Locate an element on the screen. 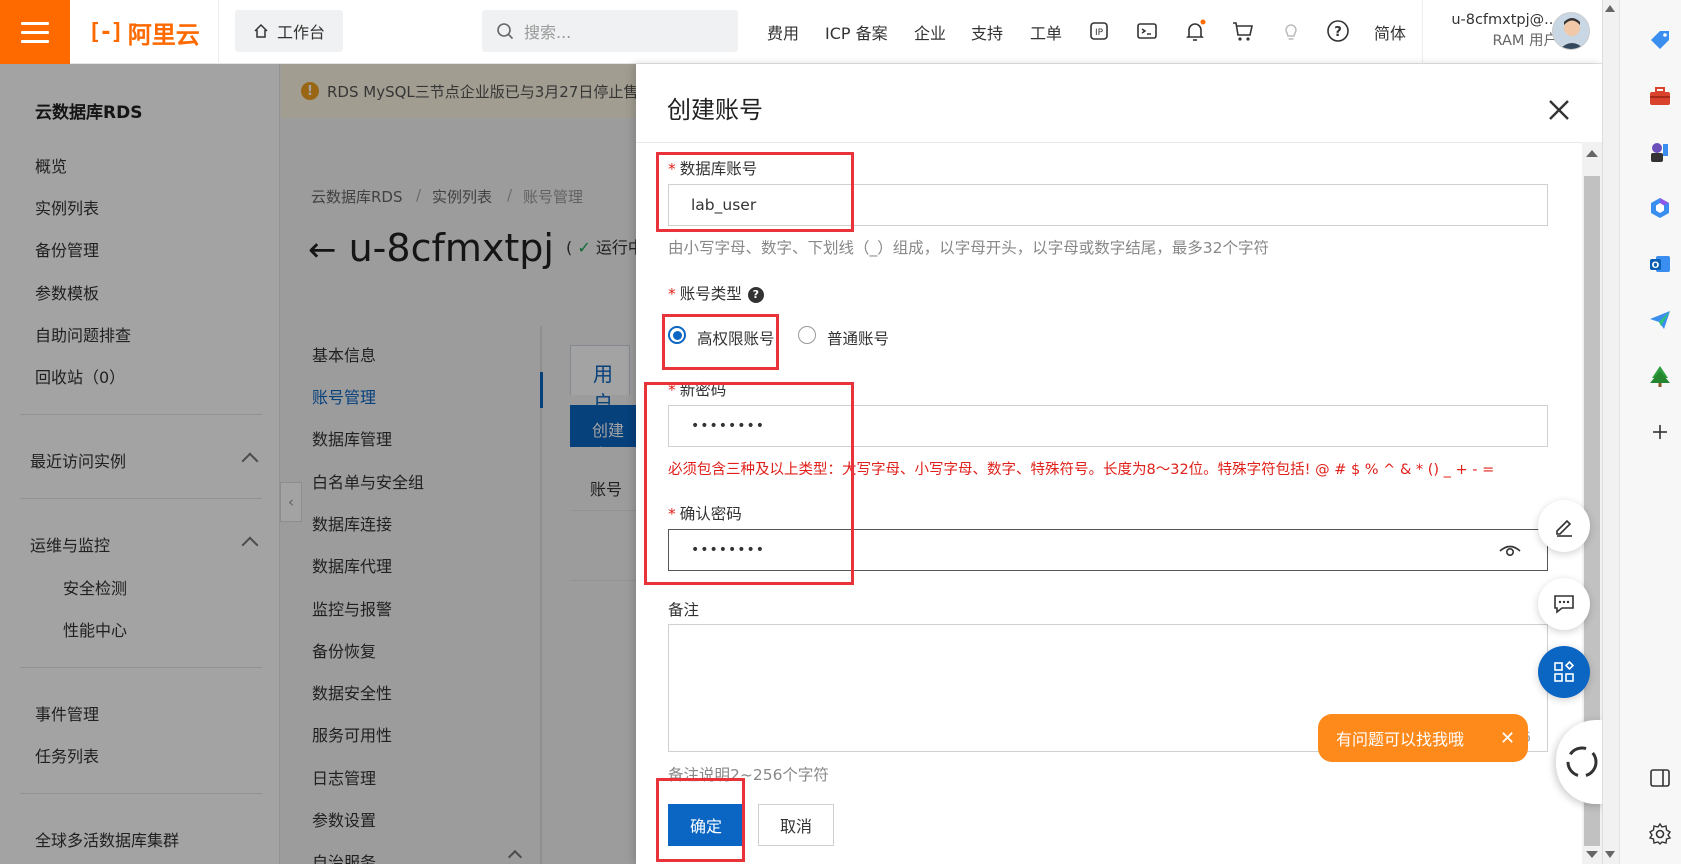 The image size is (1681, 864). bell-icon is located at coordinates (1195, 31).